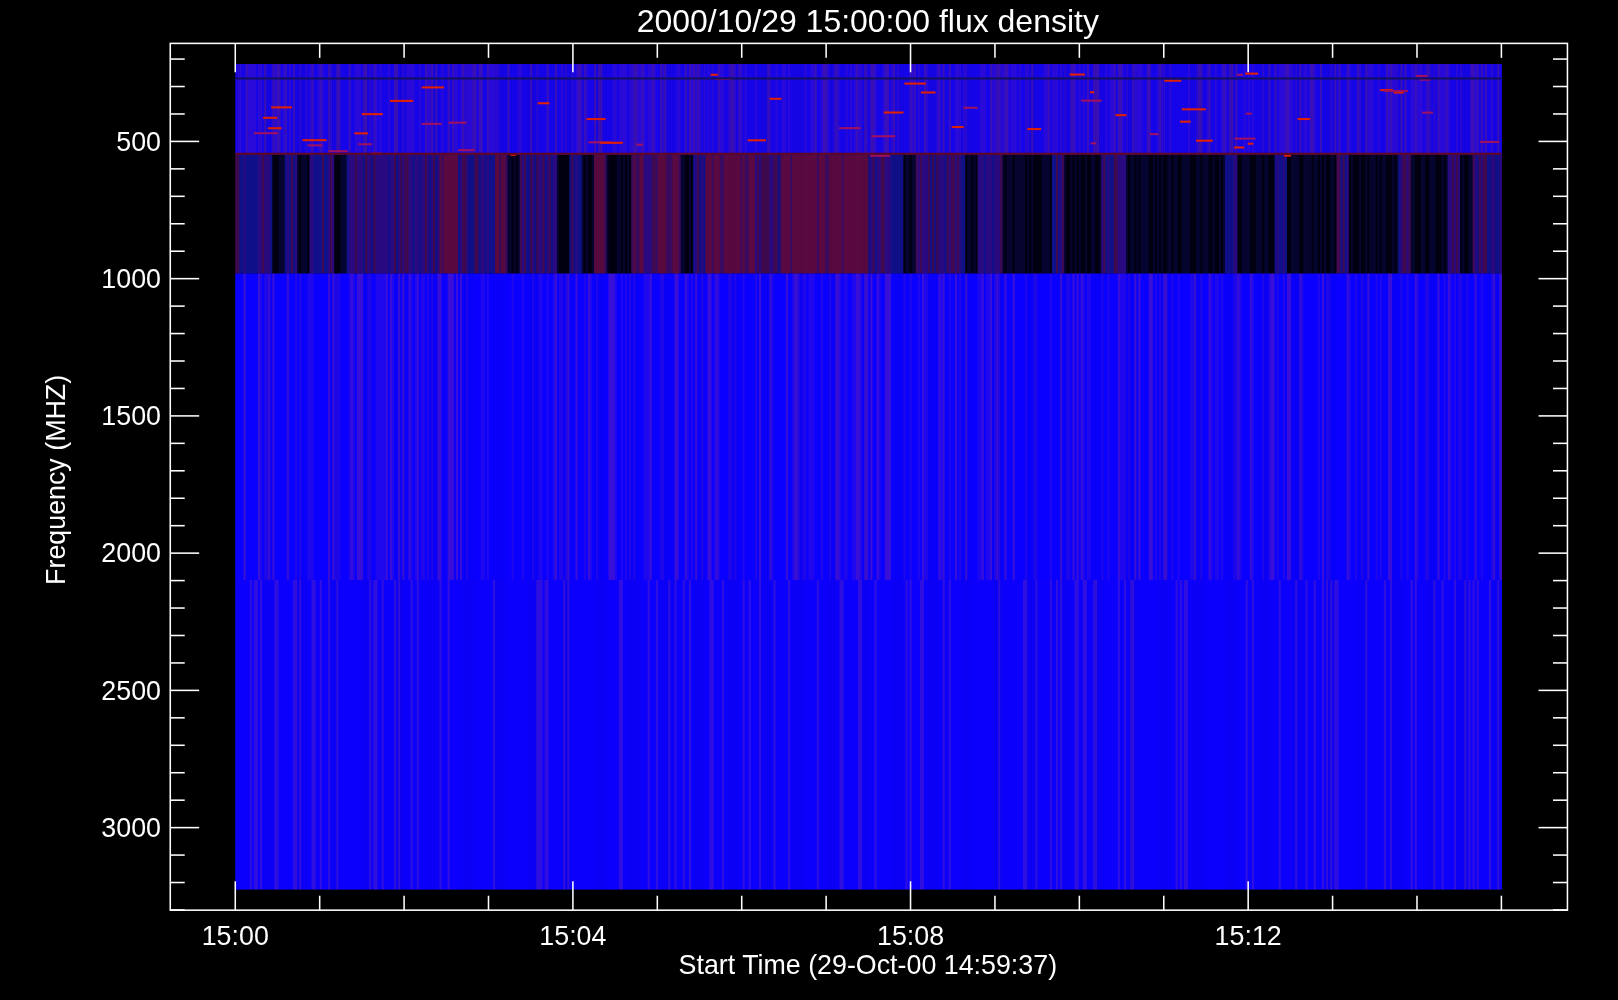 The width and height of the screenshot is (1618, 1000). What do you see at coordinates (131, 690) in the screenshot?
I see `y-tick-label: 2500` at bounding box center [131, 690].